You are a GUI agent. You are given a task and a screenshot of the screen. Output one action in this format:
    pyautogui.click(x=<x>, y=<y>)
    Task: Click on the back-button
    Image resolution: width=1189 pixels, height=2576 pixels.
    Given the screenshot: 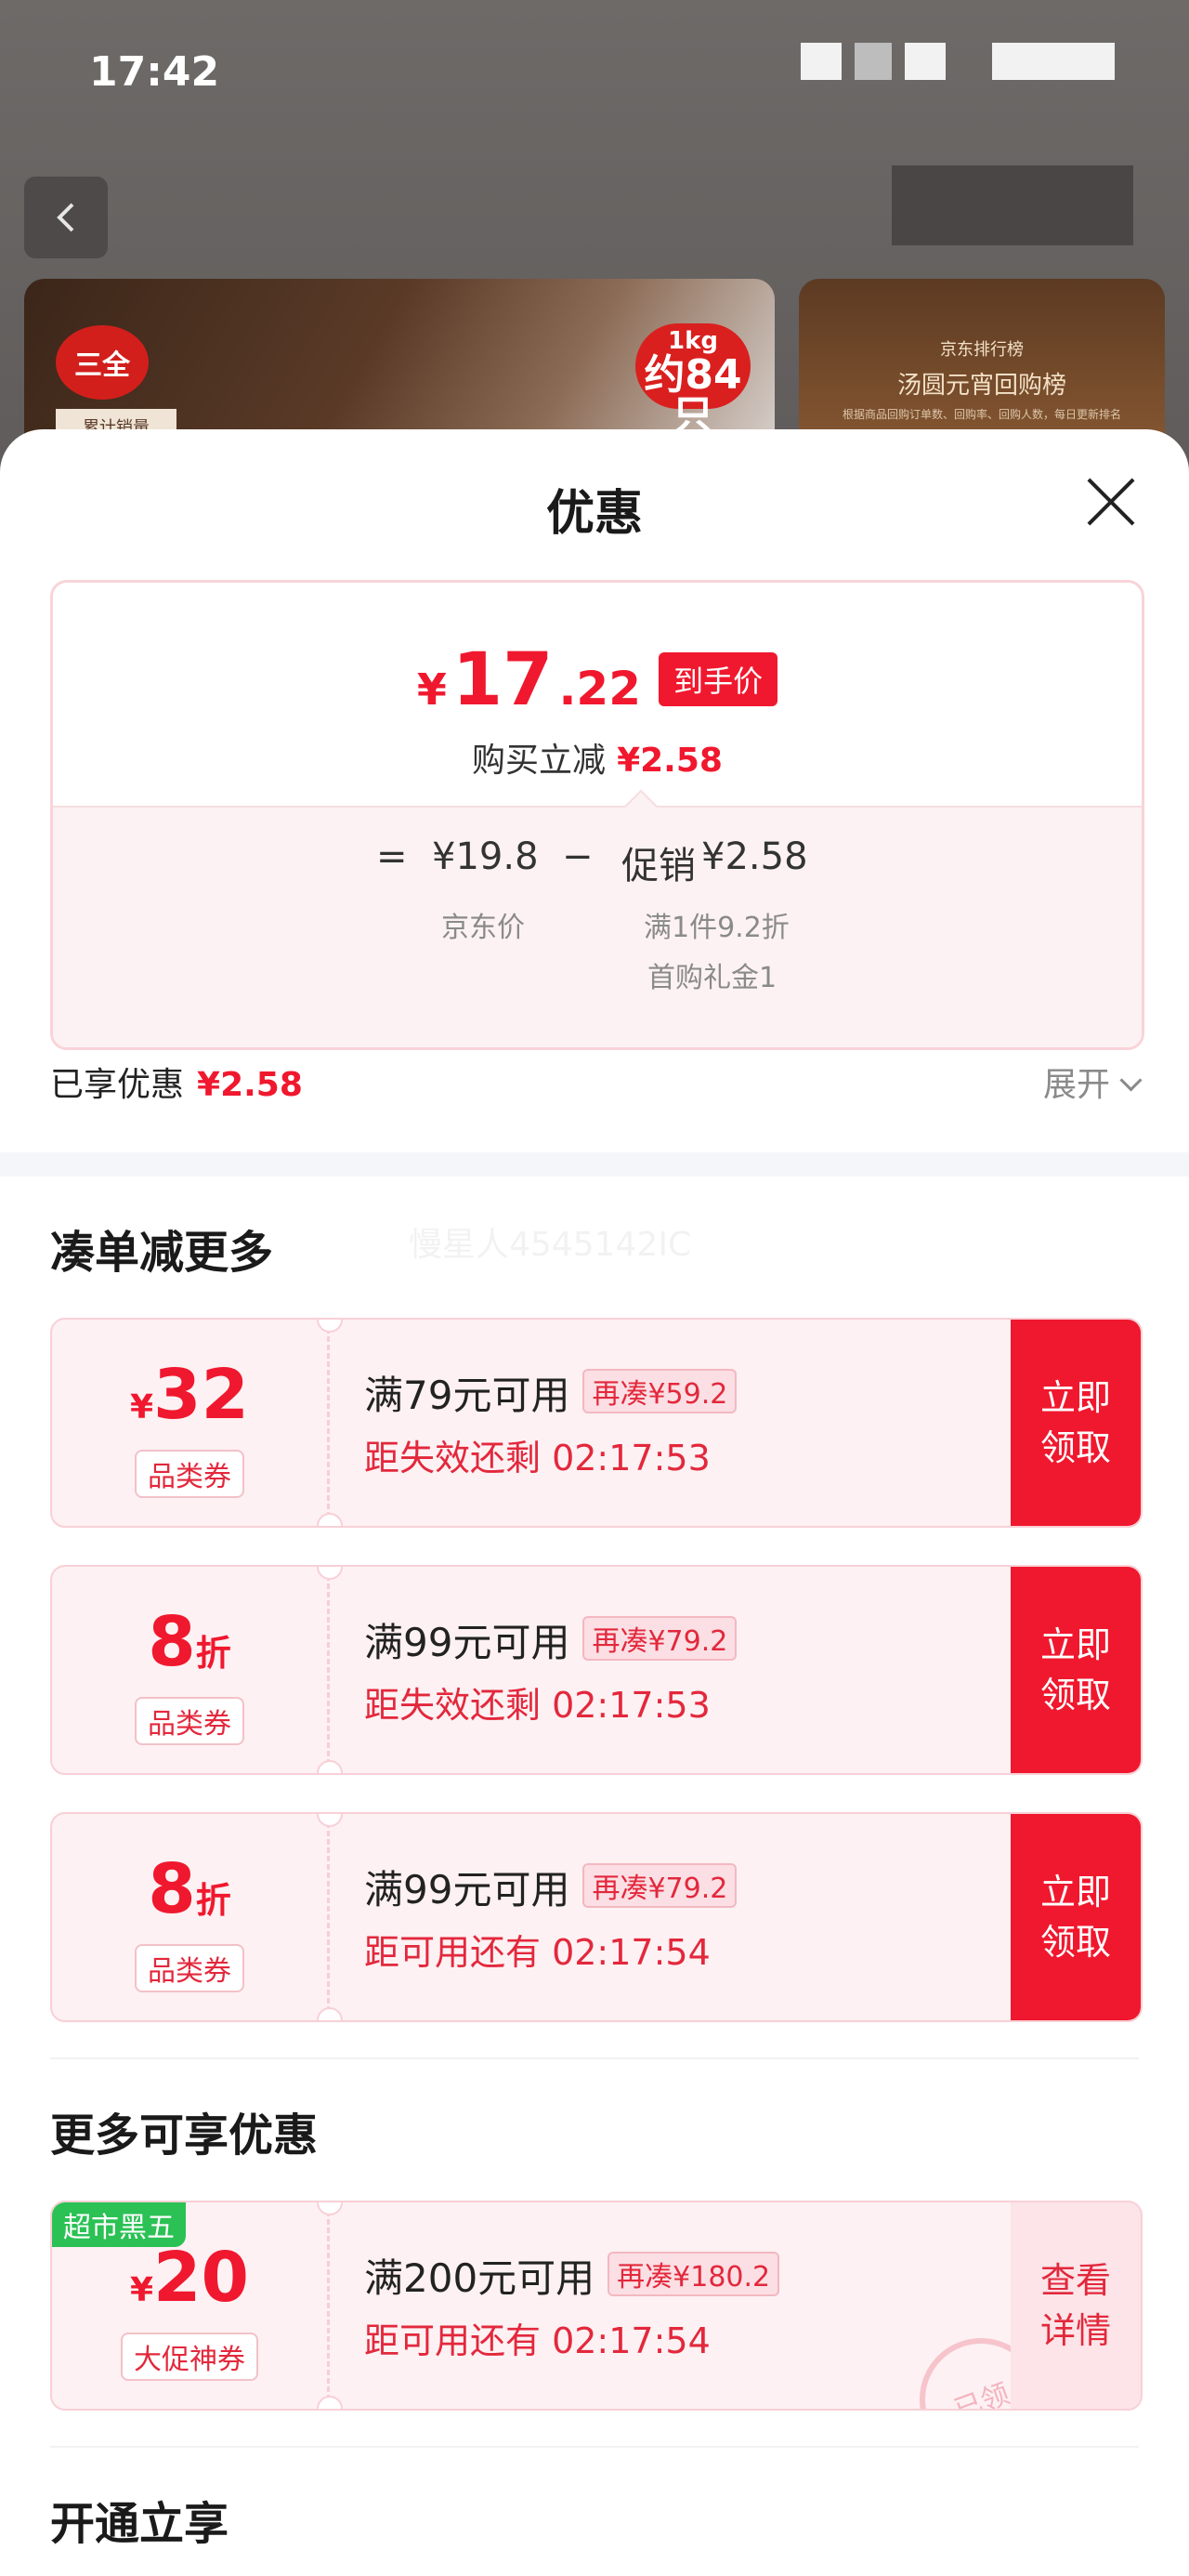 What is the action you would take?
    pyautogui.click(x=66, y=217)
    